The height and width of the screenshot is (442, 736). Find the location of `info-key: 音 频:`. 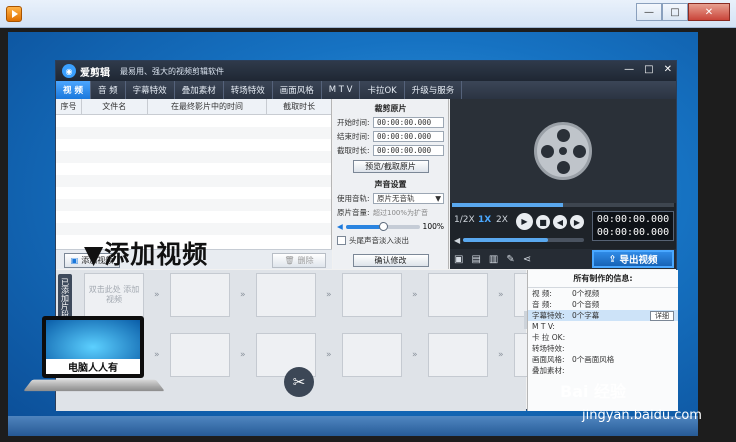

info-key: 音 频: is located at coordinates (542, 304).